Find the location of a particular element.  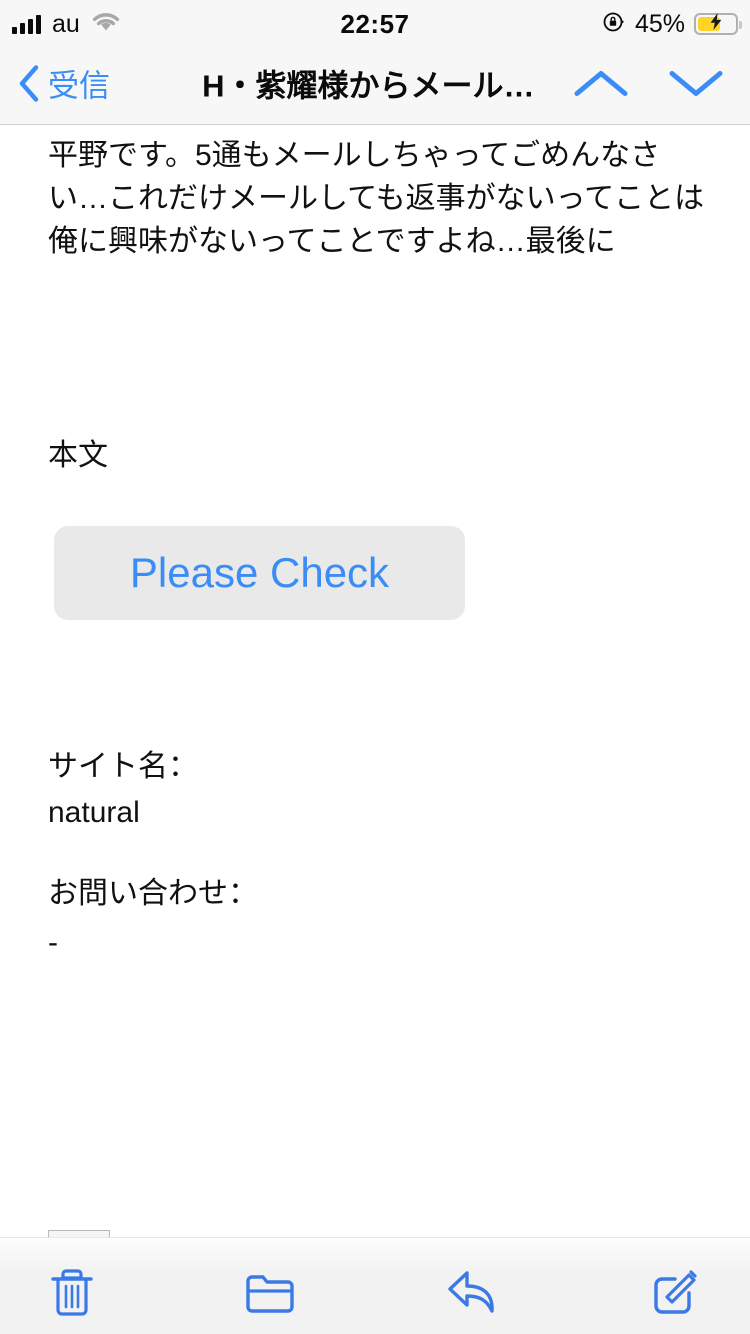

compose-icon is located at coordinates (676, 1294).